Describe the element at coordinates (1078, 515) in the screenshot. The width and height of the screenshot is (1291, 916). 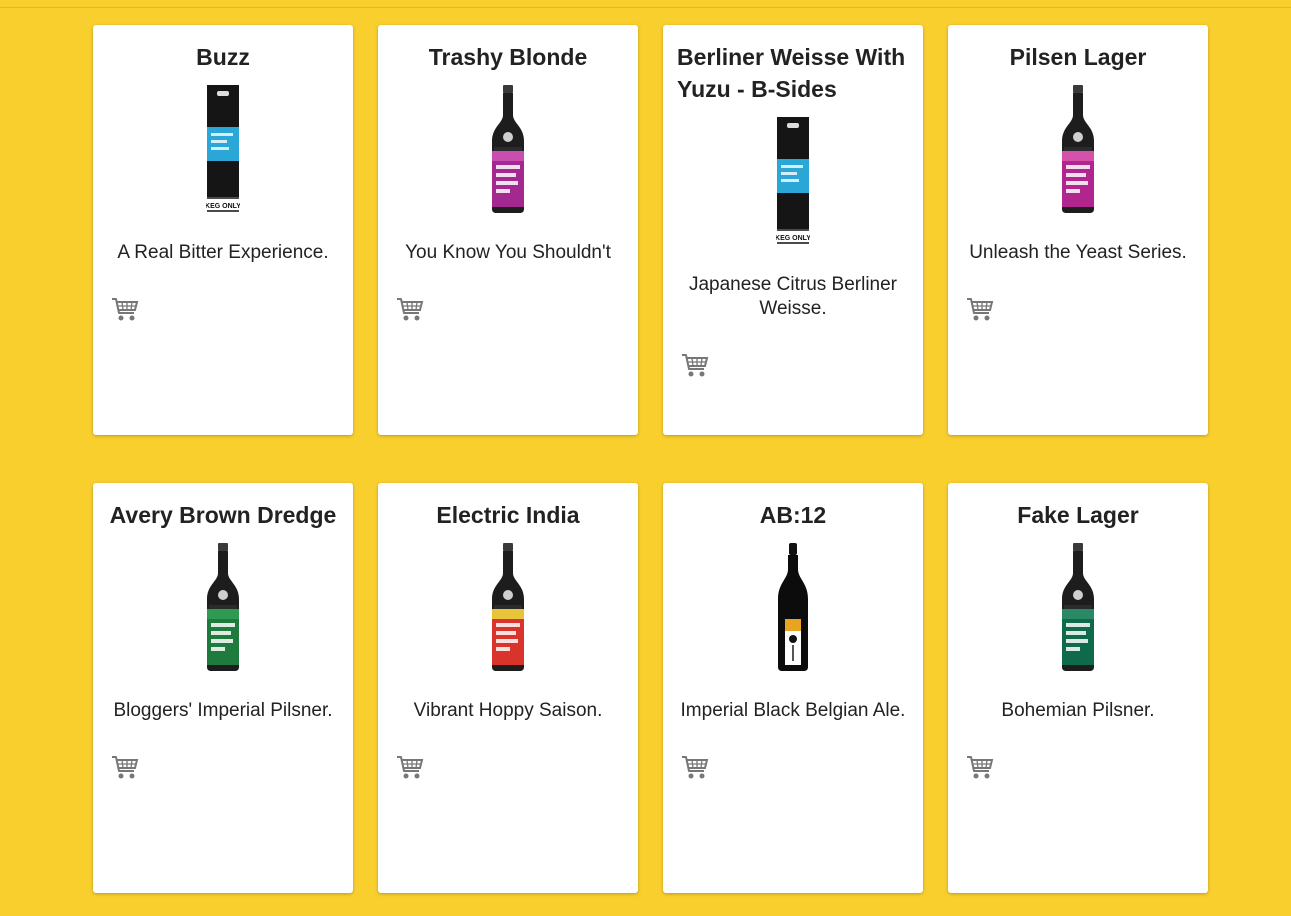
I see `product-title: Fake Lager` at that location.